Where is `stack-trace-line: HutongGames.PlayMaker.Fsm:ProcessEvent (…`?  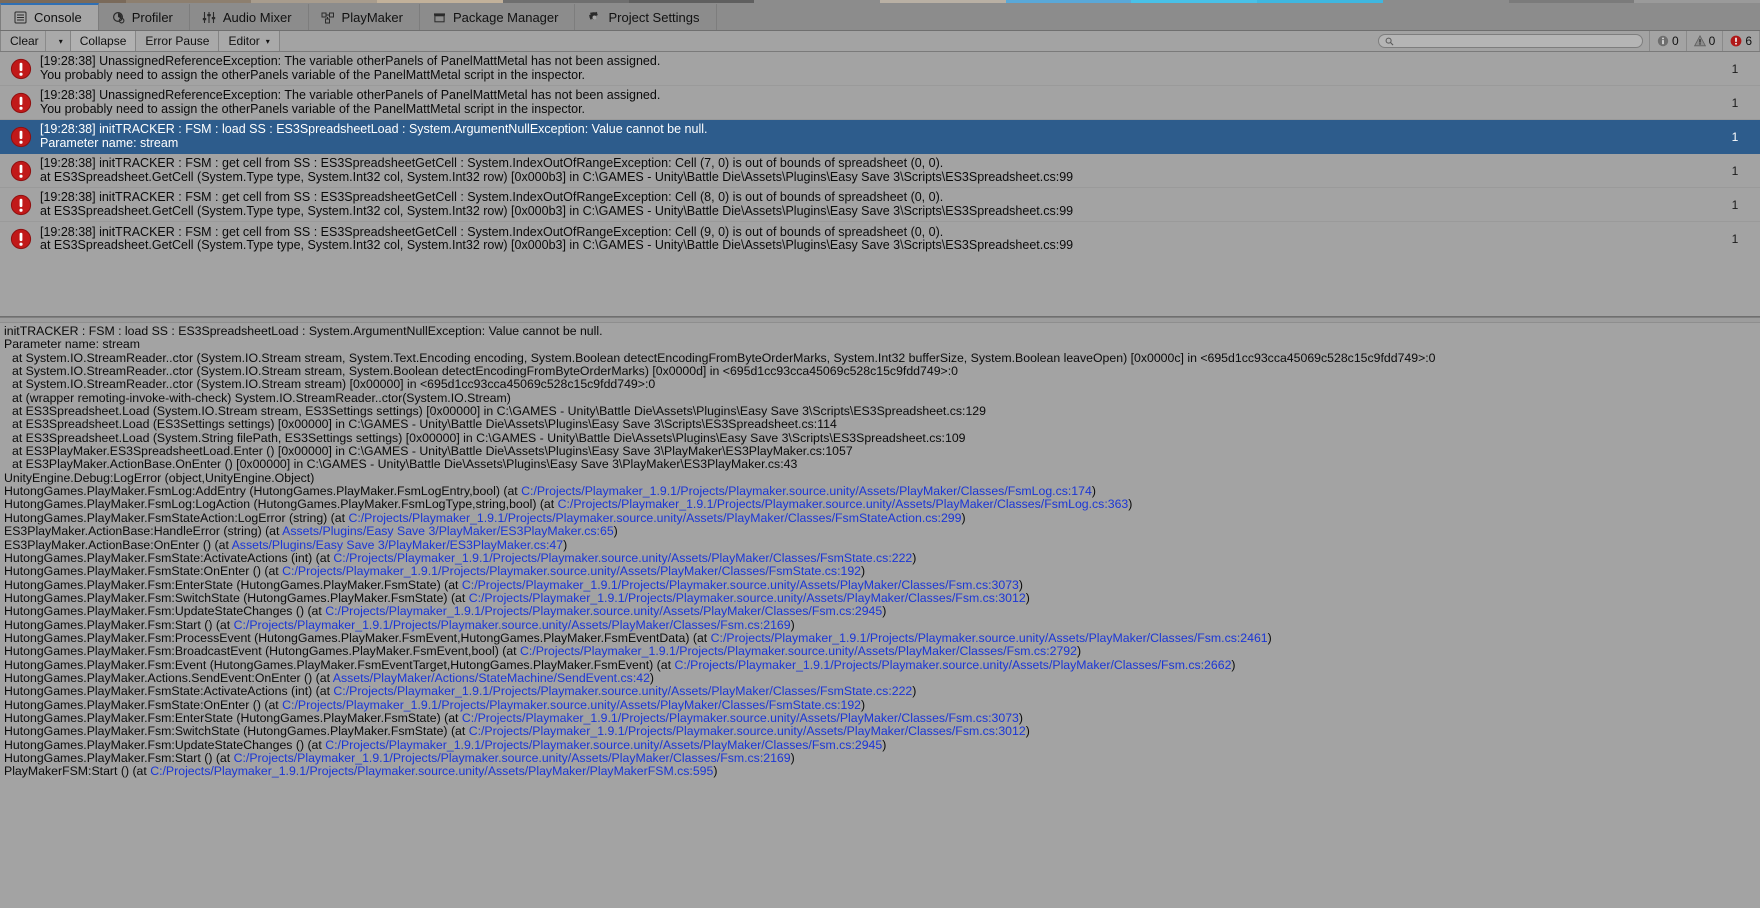
stack-trace-line: HutongGames.PlayMaker.Fsm:ProcessEvent (… is located at coordinates (882, 638).